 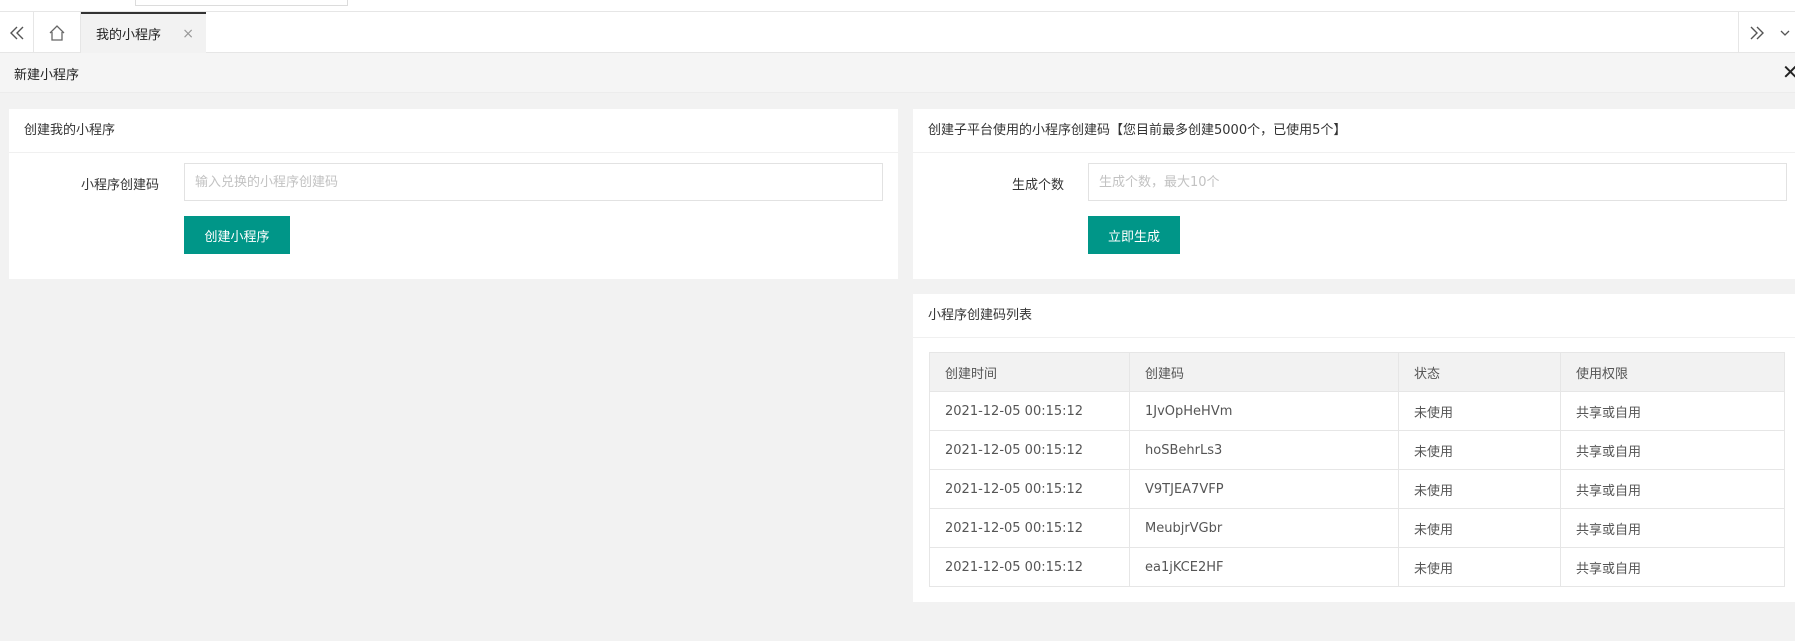 What do you see at coordinates (1264, 567) in the screenshot?
I see `code-cell: ea1jKCE2HF` at bounding box center [1264, 567].